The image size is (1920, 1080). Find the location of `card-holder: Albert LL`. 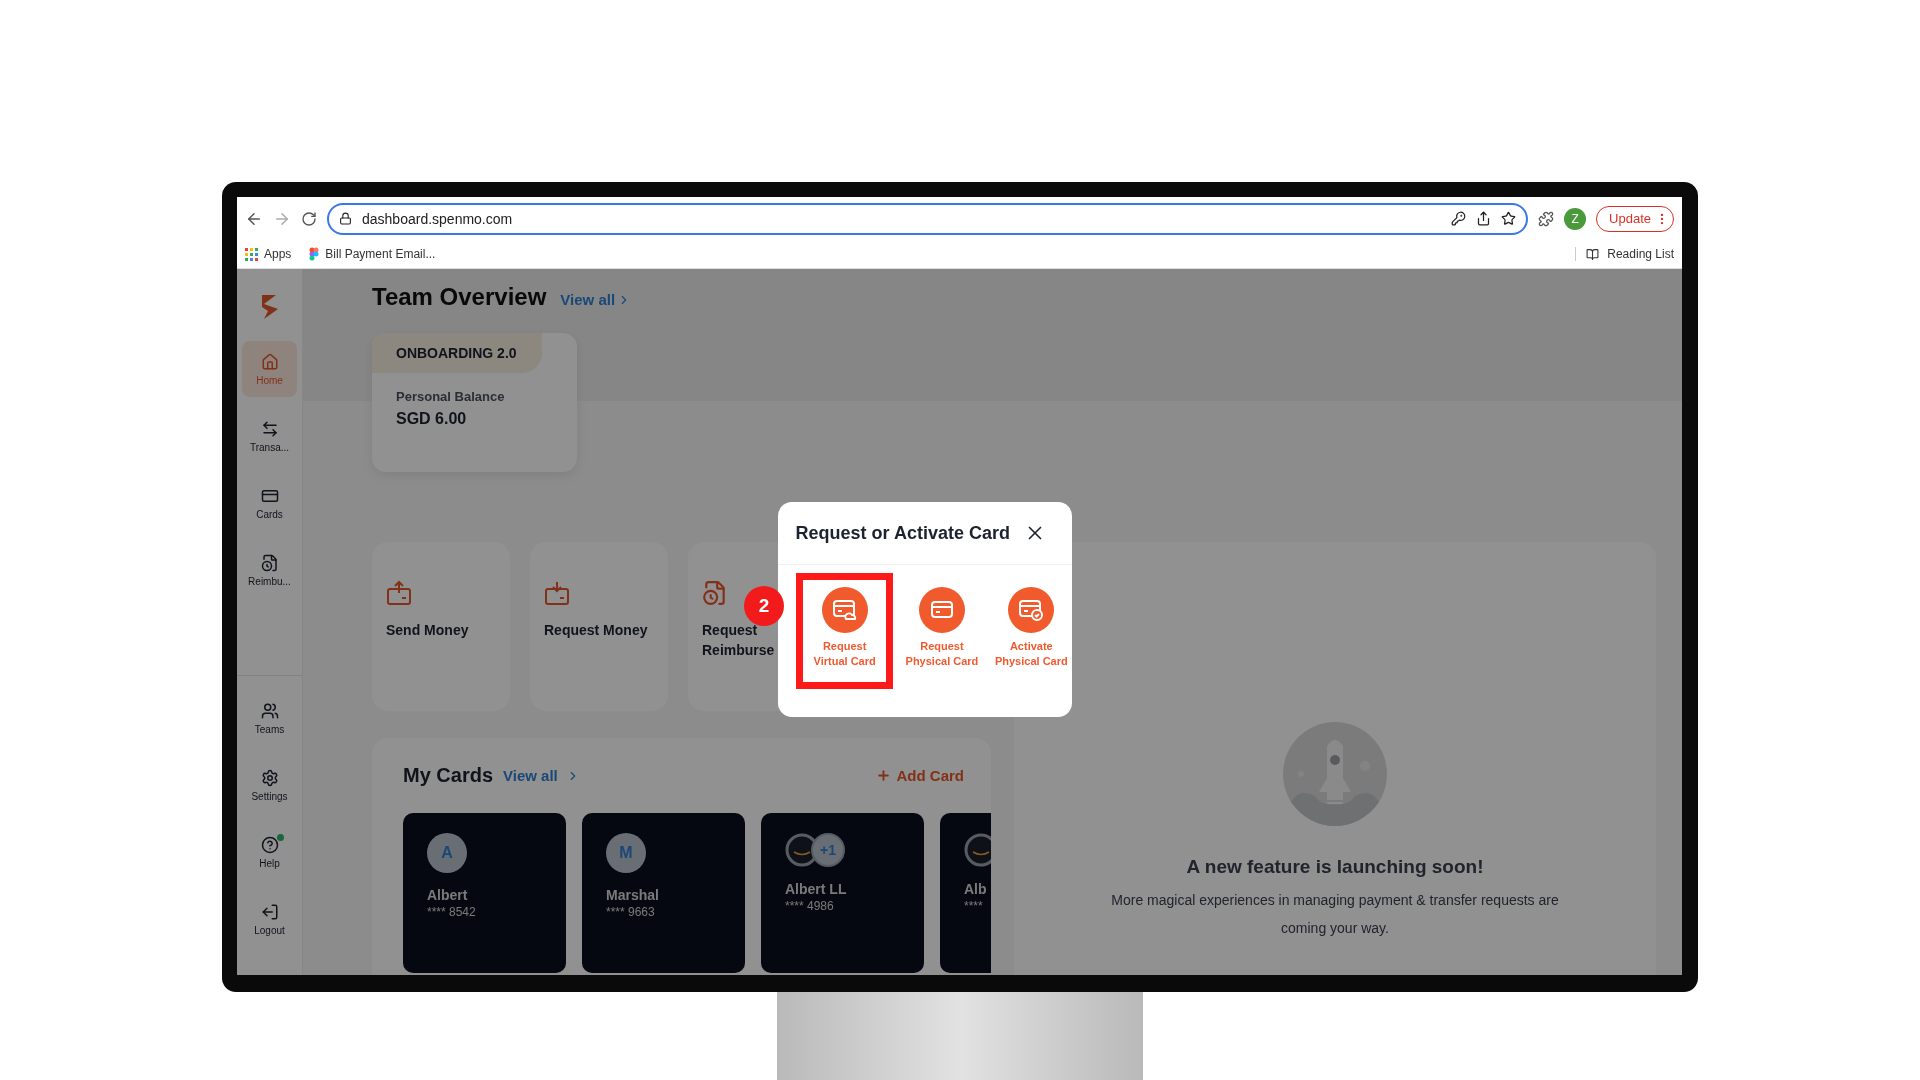

card-holder: Albert LL is located at coordinates (816, 889).